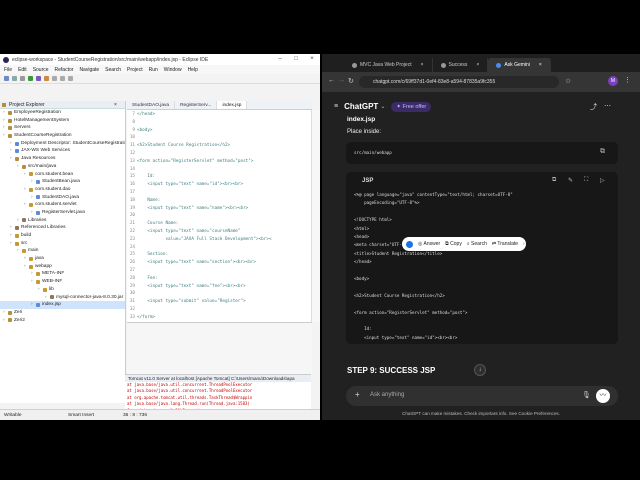  I want to click on browser-tab: MVC Java Web Project ×, so click(388, 65).